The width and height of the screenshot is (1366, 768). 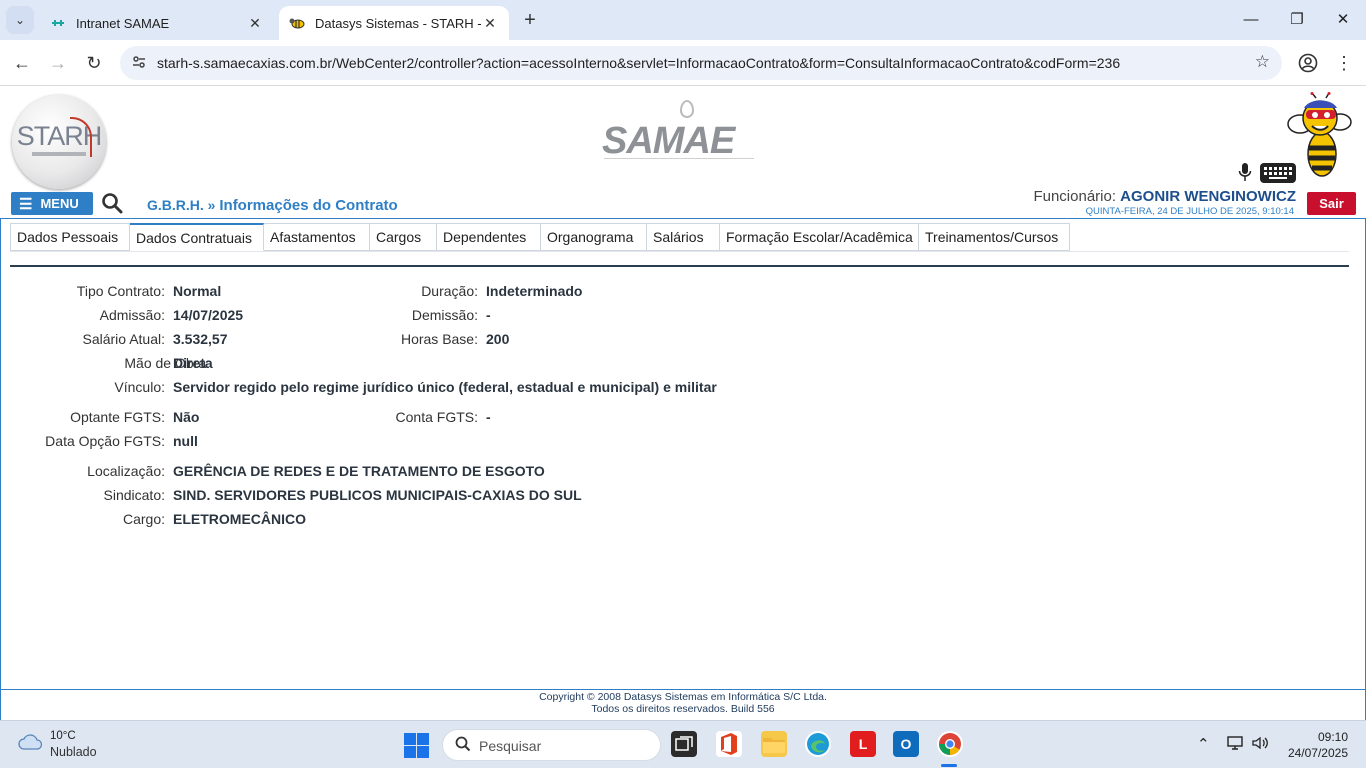 I want to click on clock-time: 09:10, so click(x=1333, y=737).